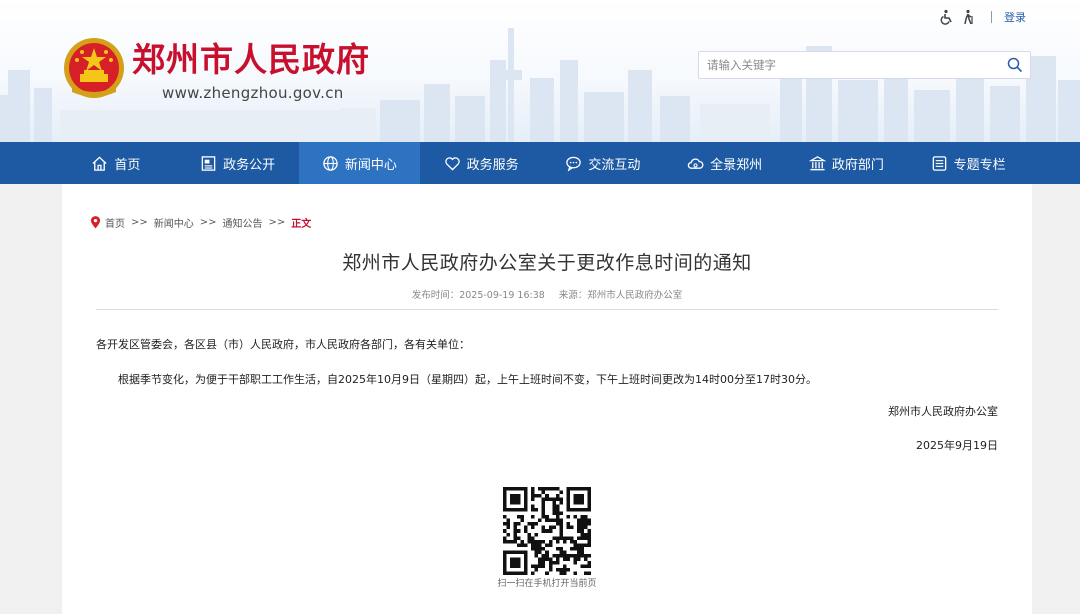  Describe the element at coordinates (857, 165) in the screenshot. I see `nav-item-label: 政府部门` at that location.